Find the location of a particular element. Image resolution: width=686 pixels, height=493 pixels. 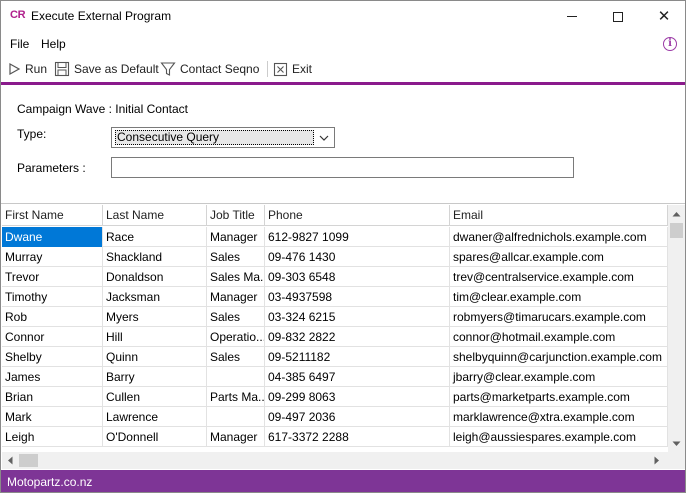

window-title: Execute External Program is located at coordinates (101, 16).